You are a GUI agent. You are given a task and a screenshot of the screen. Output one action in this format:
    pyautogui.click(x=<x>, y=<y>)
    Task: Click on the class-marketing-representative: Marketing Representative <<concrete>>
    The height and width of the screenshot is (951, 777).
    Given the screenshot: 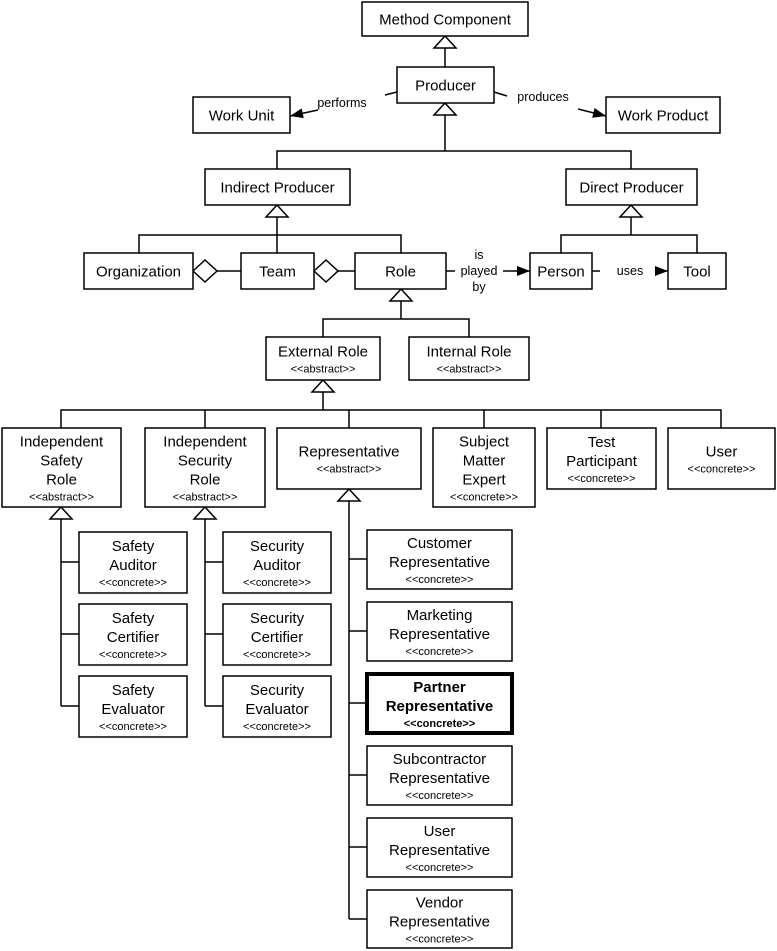 What is the action you would take?
    pyautogui.click(x=439, y=631)
    